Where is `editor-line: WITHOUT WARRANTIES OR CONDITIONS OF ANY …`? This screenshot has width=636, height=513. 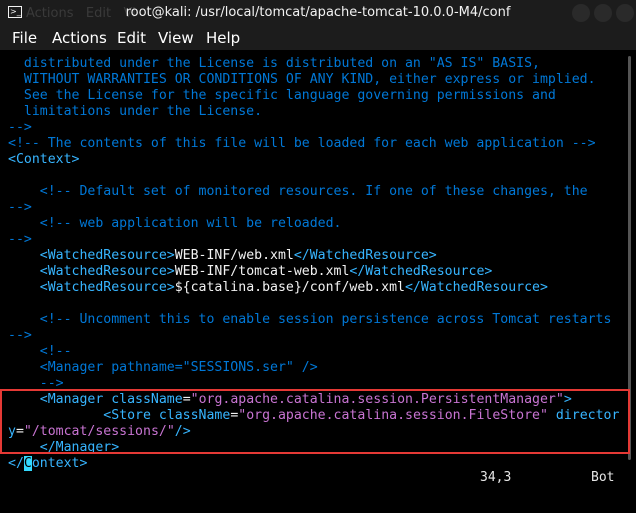 editor-line: WITHOUT WARRANTIES OR CONDITIONS OF ANY … is located at coordinates (302, 80).